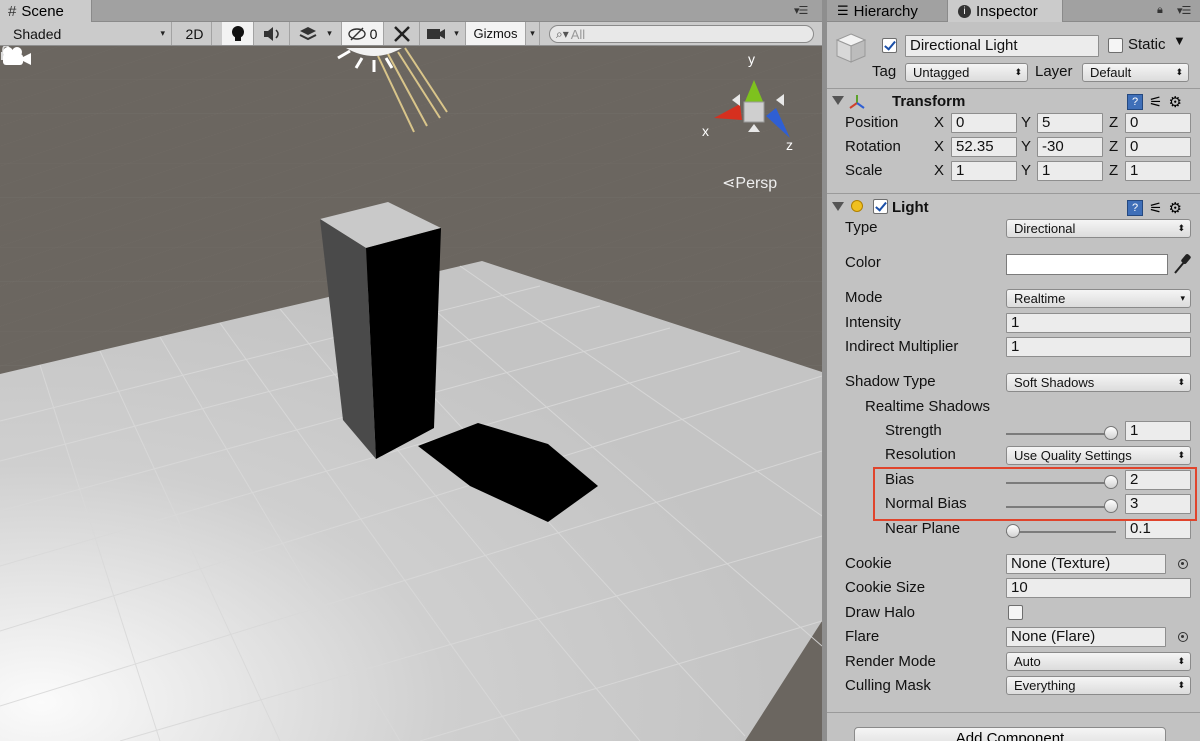  Describe the element at coordinates (86, 33) in the screenshot. I see `shading-mode-dropdown: Shaded ▾` at that location.